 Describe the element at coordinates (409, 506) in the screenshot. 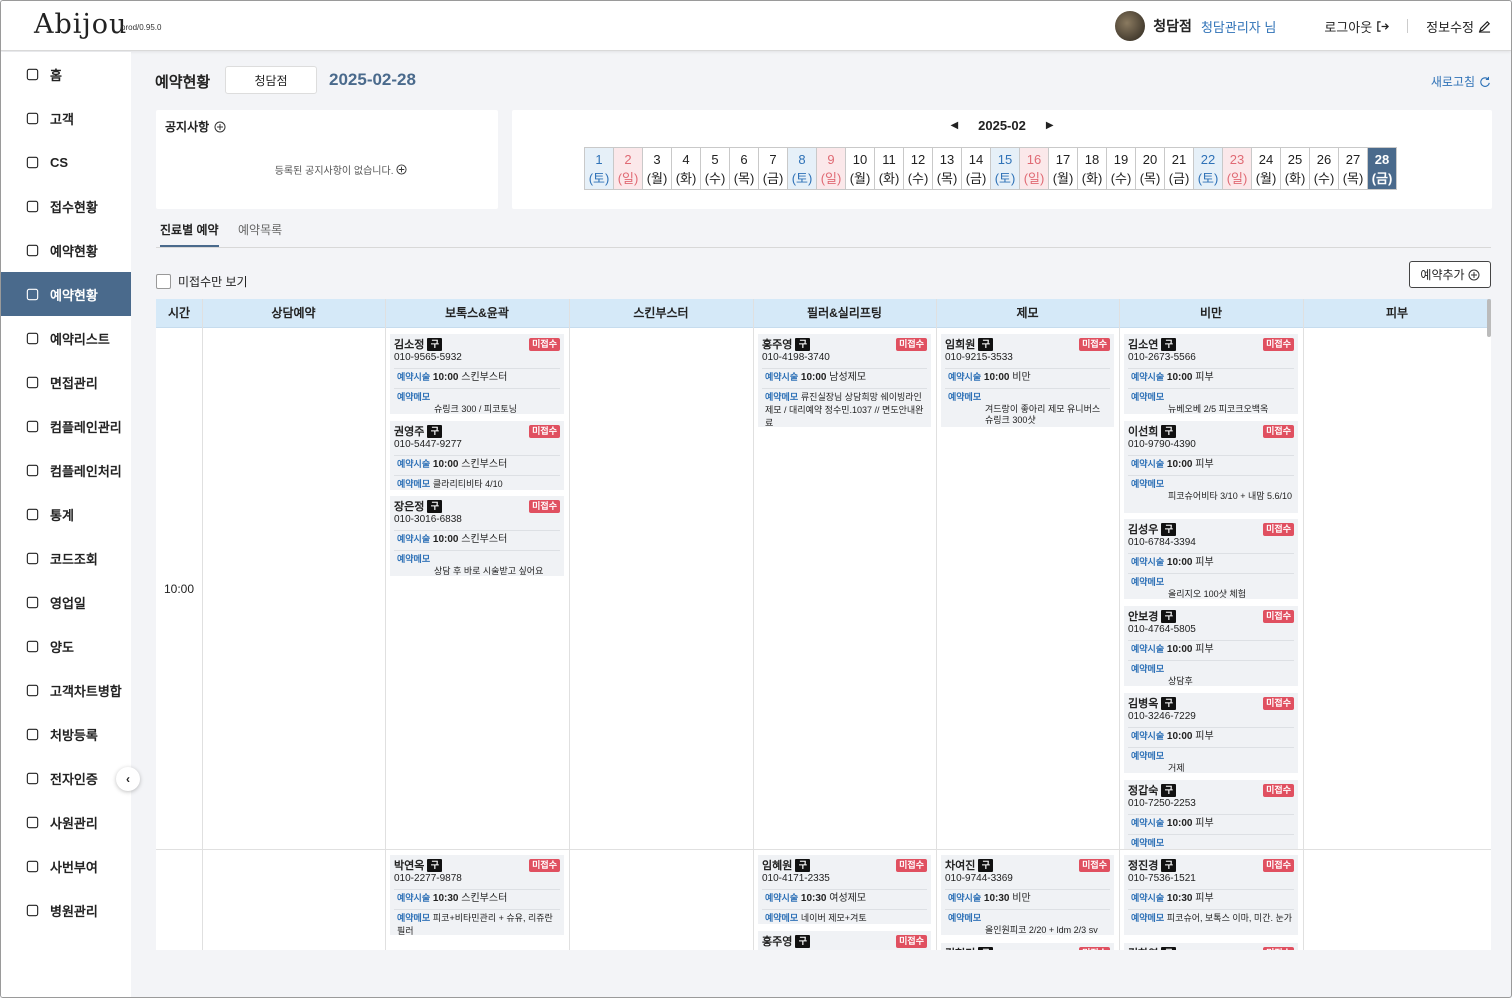

I see `customer-name: 장은정` at that location.